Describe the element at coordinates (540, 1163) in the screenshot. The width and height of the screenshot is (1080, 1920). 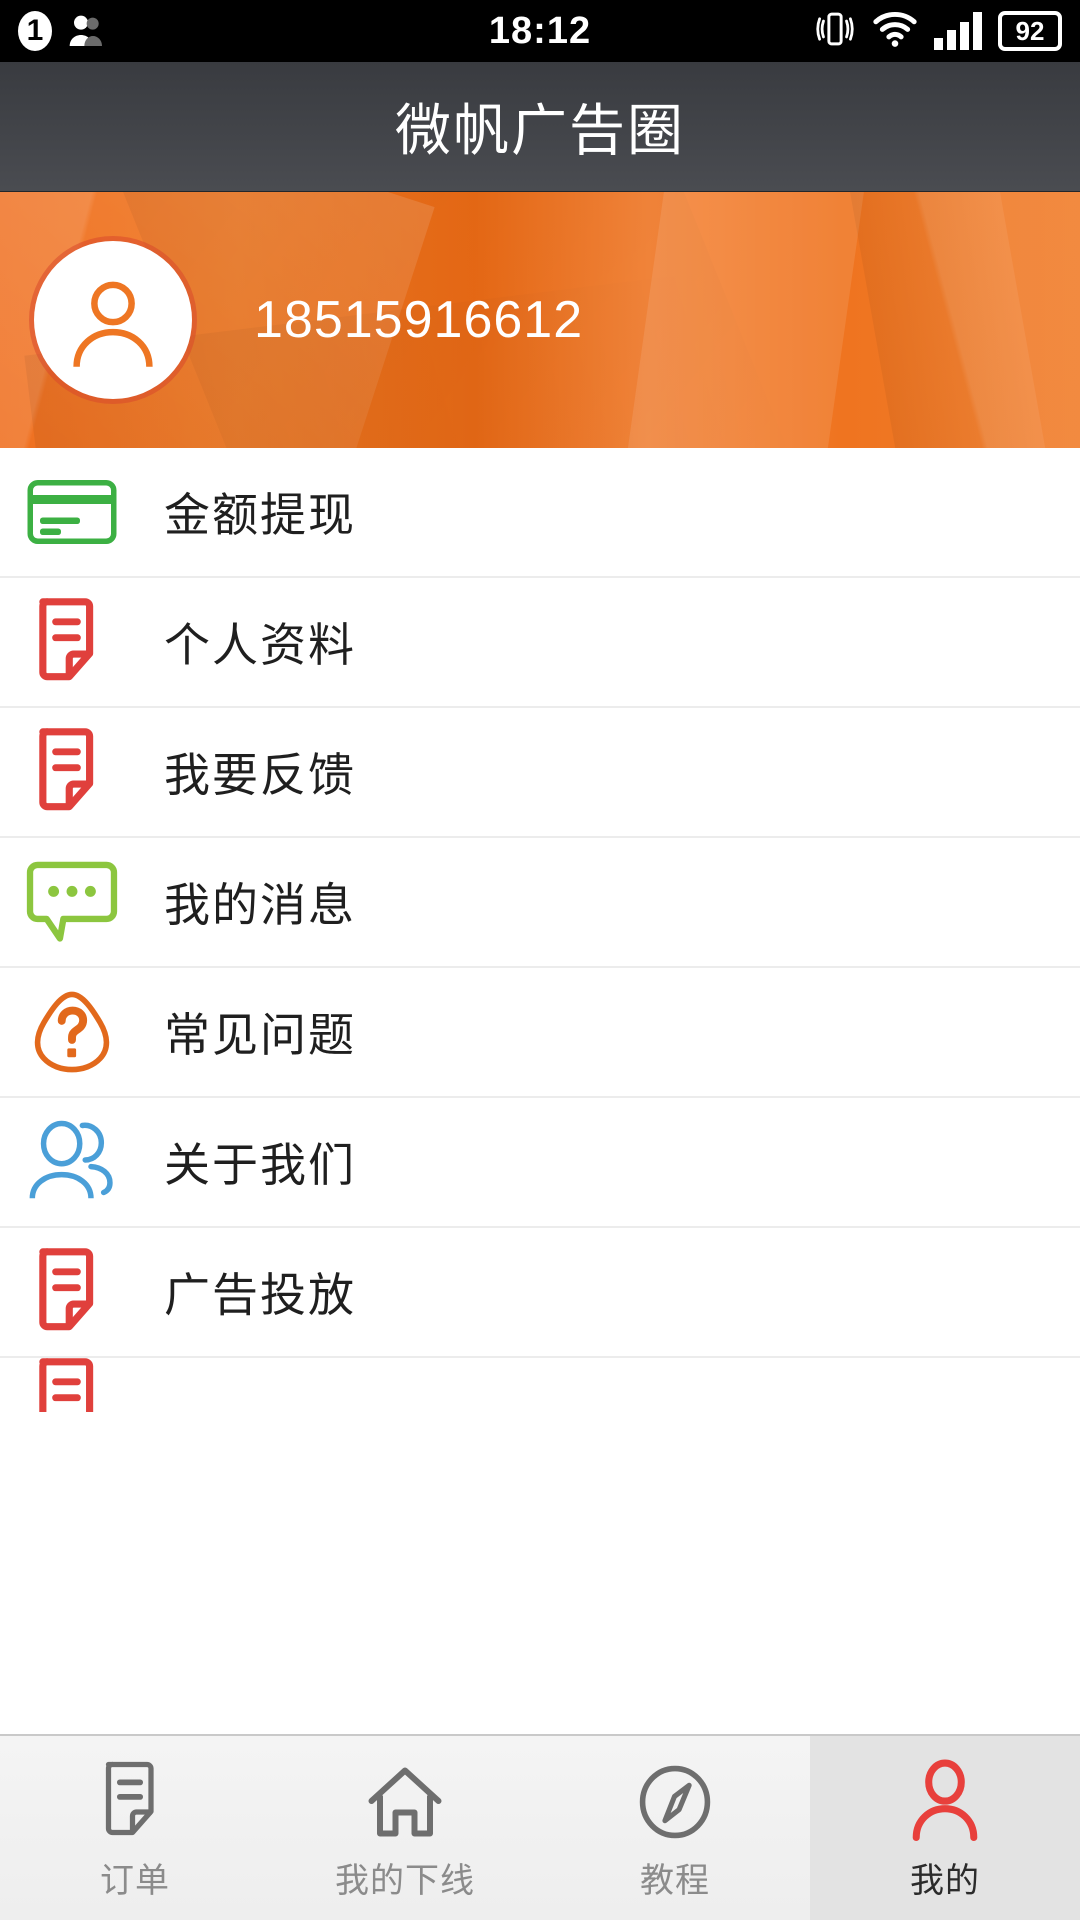
I see `menu-item-about-us: 关于我们` at that location.